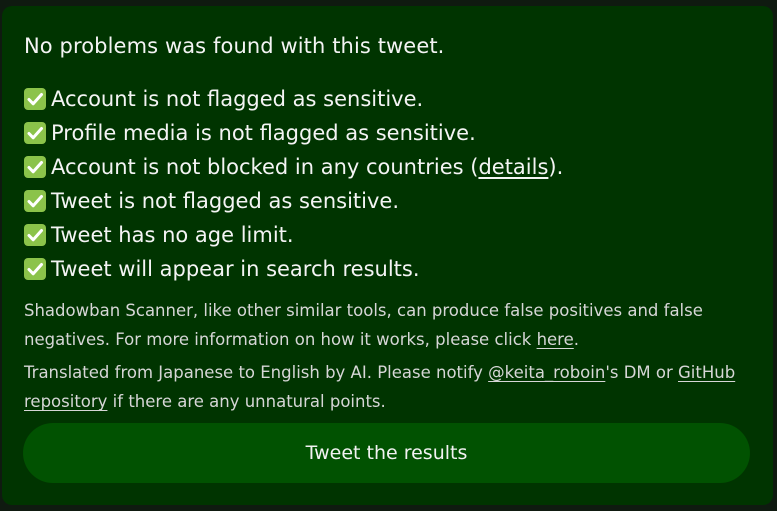  Describe the element at coordinates (234, 46) in the screenshot. I see `result-headline: No problems was found with this tweet.` at that location.